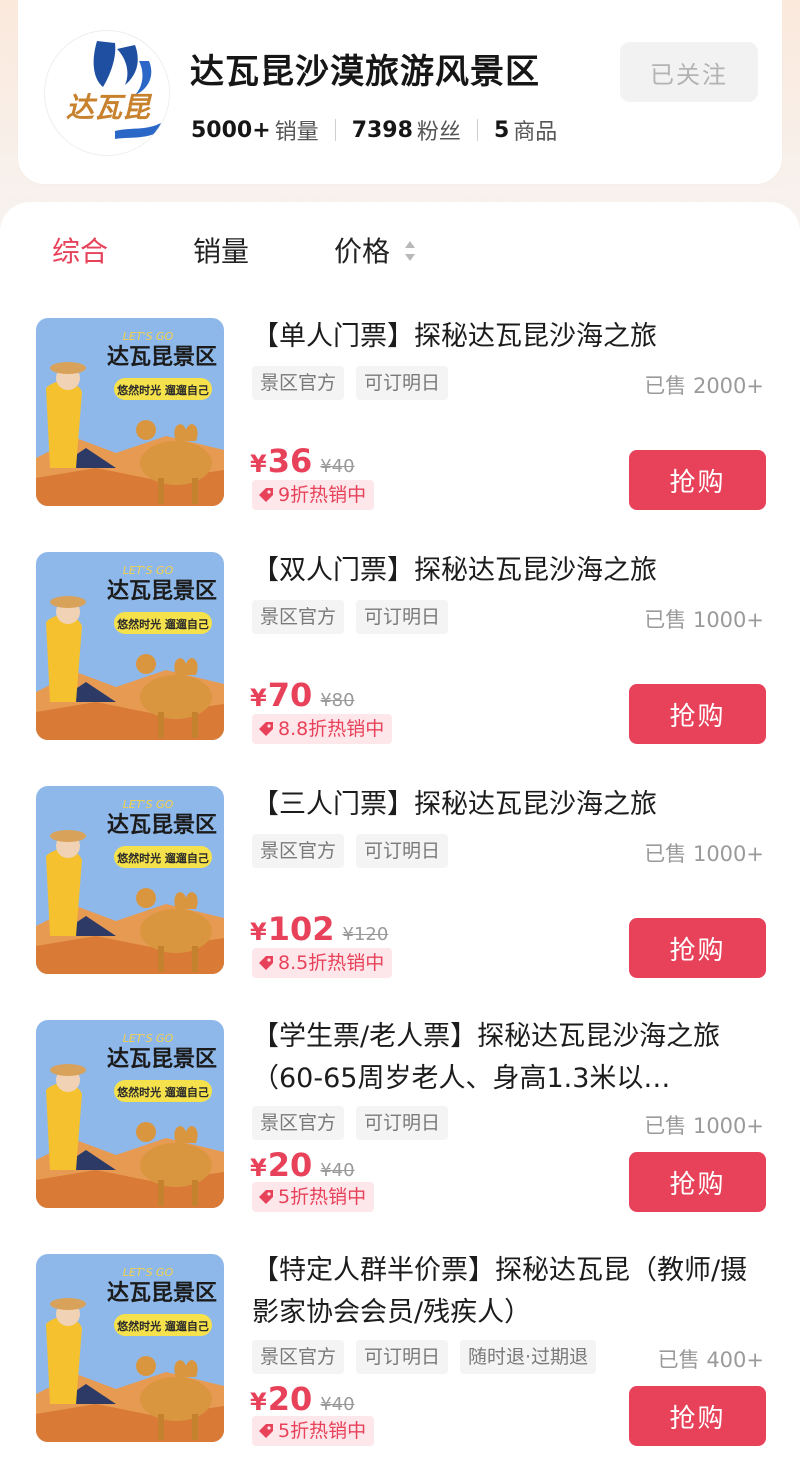  I want to click on logo-text: 达瓦昆, so click(109, 107).